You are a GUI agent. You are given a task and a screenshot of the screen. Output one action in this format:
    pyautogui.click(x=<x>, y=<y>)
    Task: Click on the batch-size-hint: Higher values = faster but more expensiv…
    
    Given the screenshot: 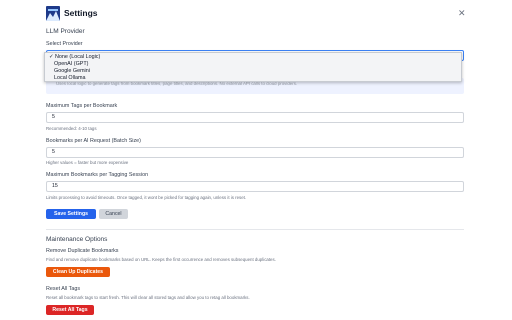 What is the action you would take?
    pyautogui.click(x=87, y=162)
    